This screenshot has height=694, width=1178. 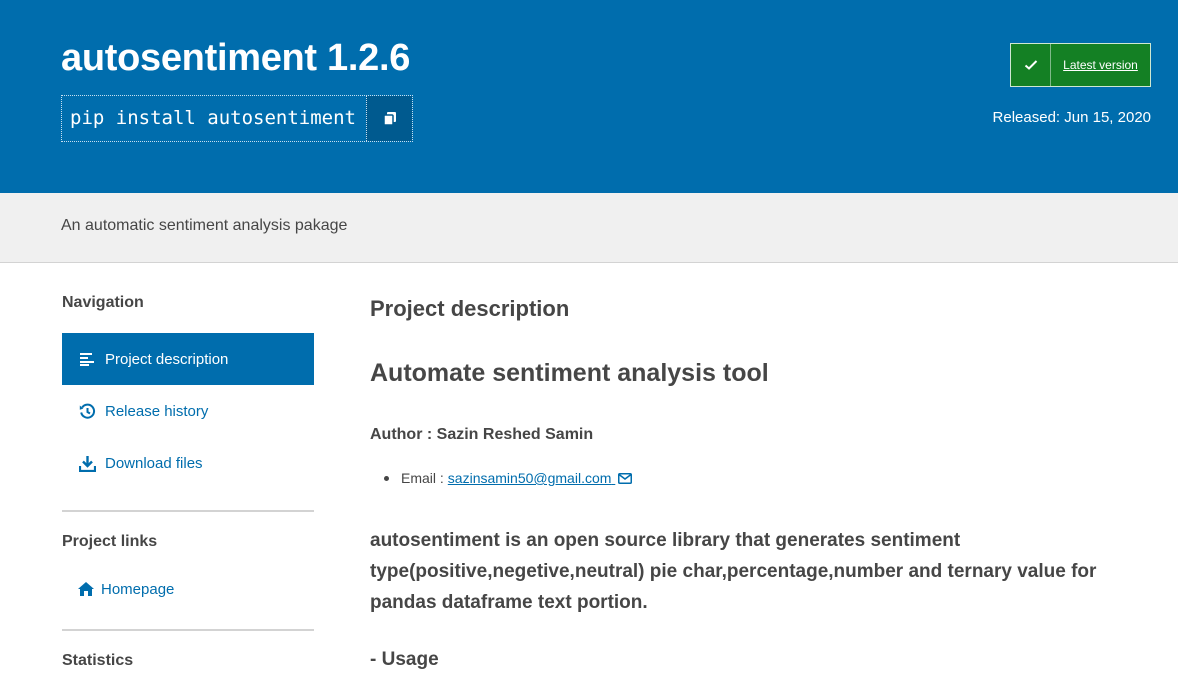 What do you see at coordinates (214, 118) in the screenshot?
I see `pip-command: pip install autosentiment` at bounding box center [214, 118].